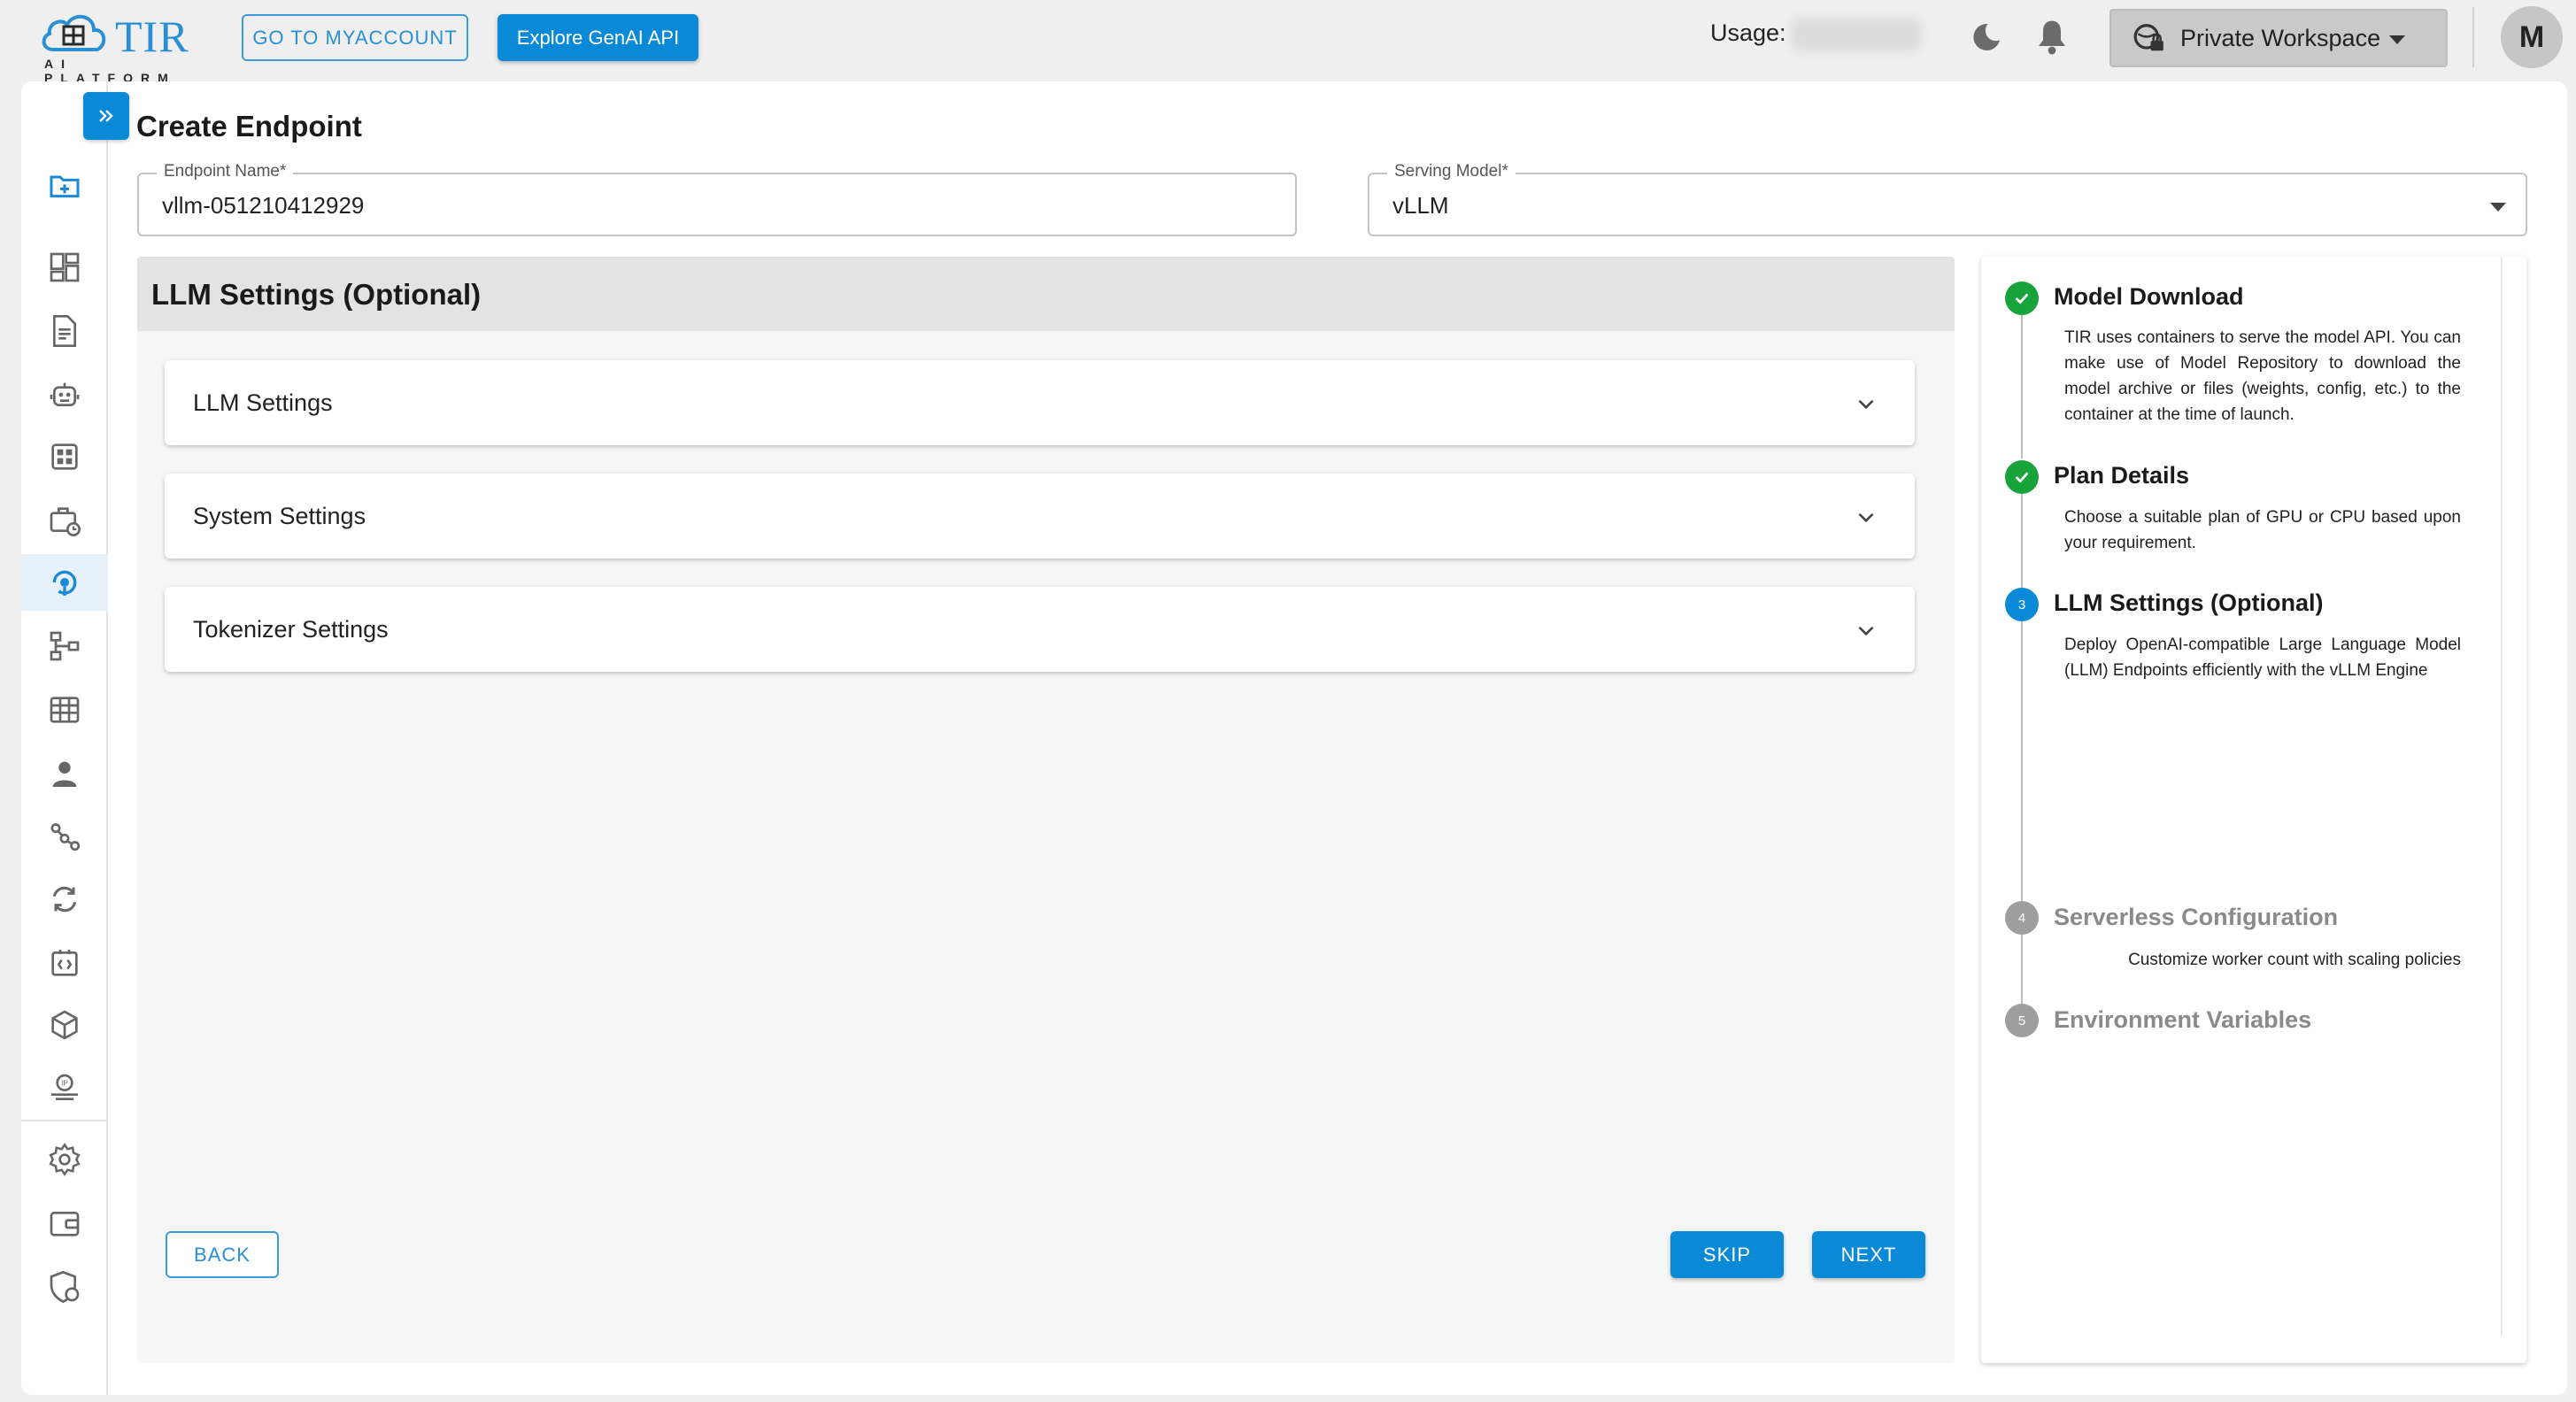  What do you see at coordinates (2473, 37) in the screenshot?
I see `header-divider` at bounding box center [2473, 37].